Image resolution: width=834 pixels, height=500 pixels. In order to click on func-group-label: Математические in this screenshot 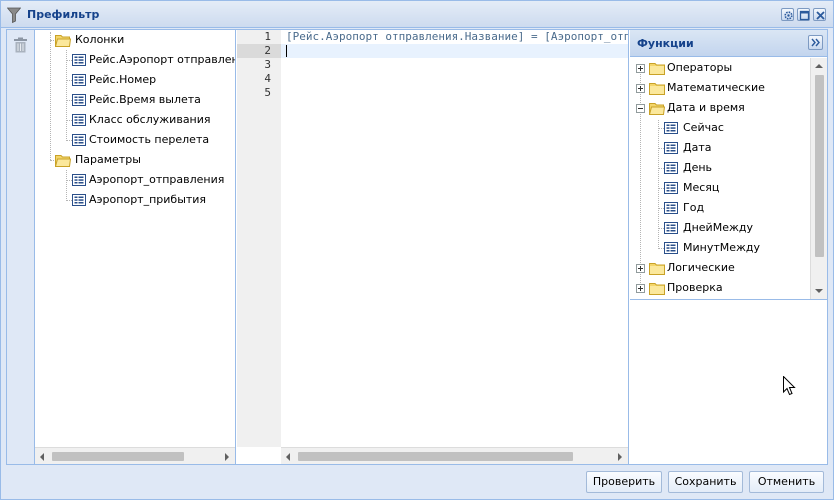, I will do `click(716, 87)`.